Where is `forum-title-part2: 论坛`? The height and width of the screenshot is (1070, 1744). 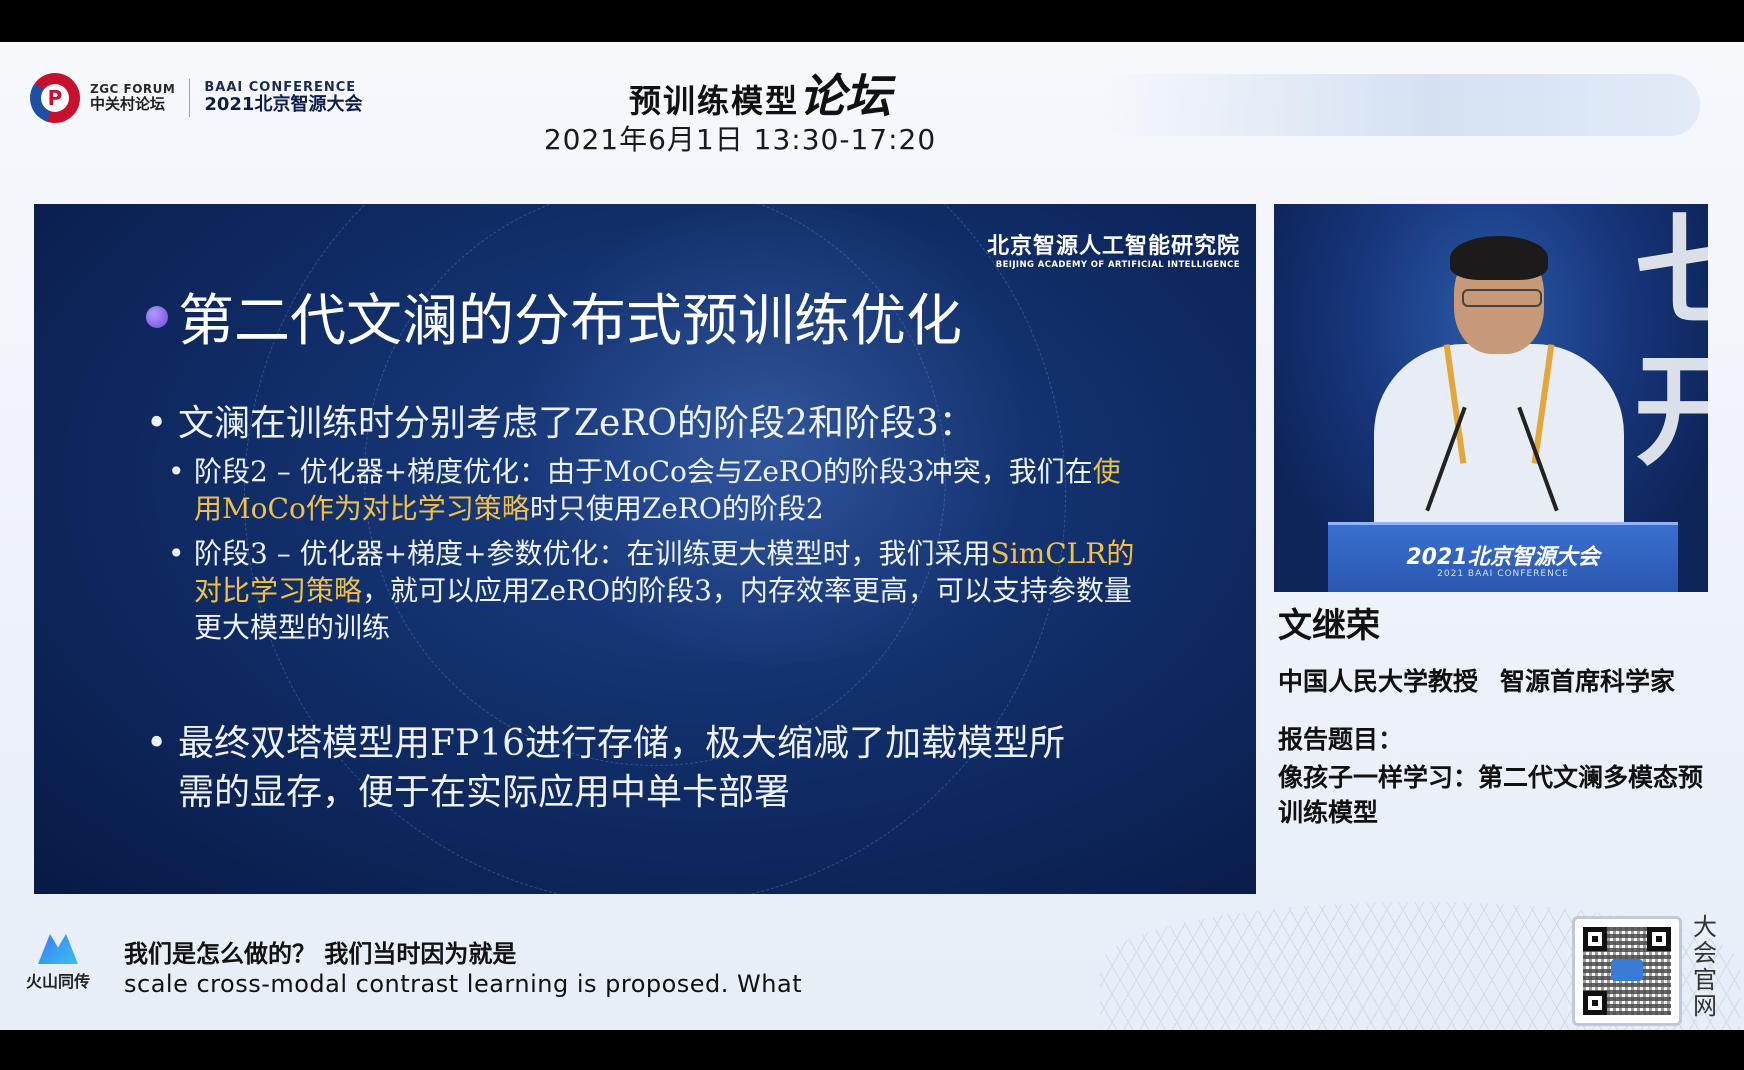 forum-title-part2: 论坛 is located at coordinates (845, 96).